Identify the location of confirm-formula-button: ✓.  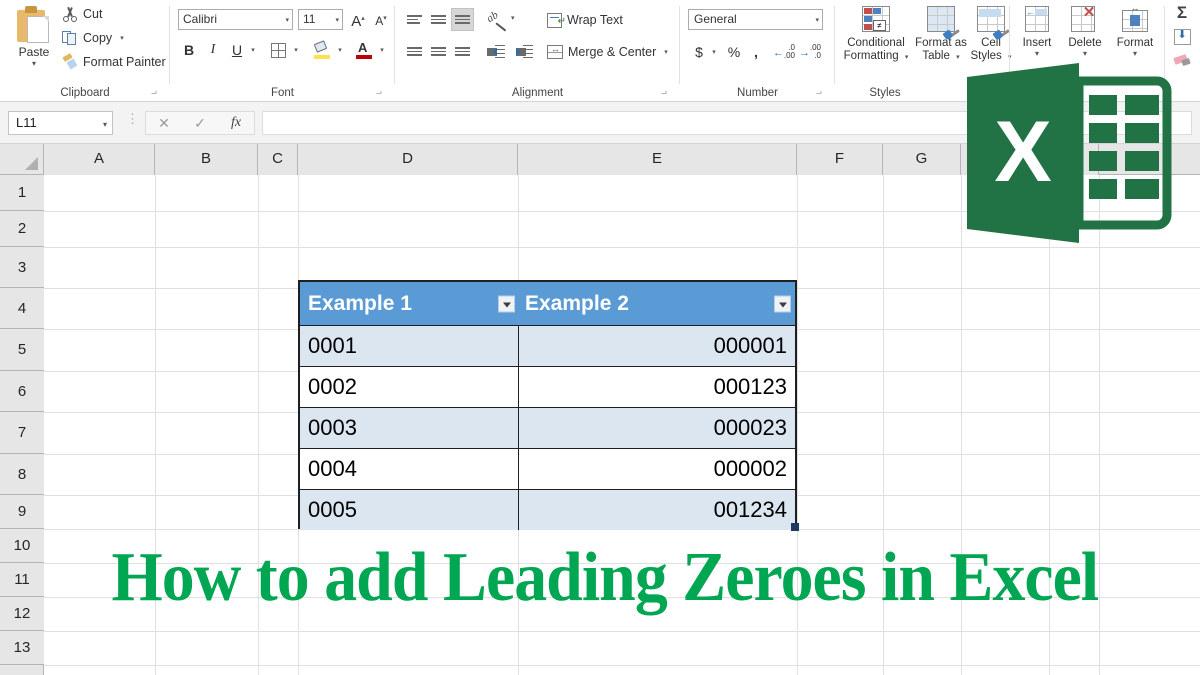
(200, 123).